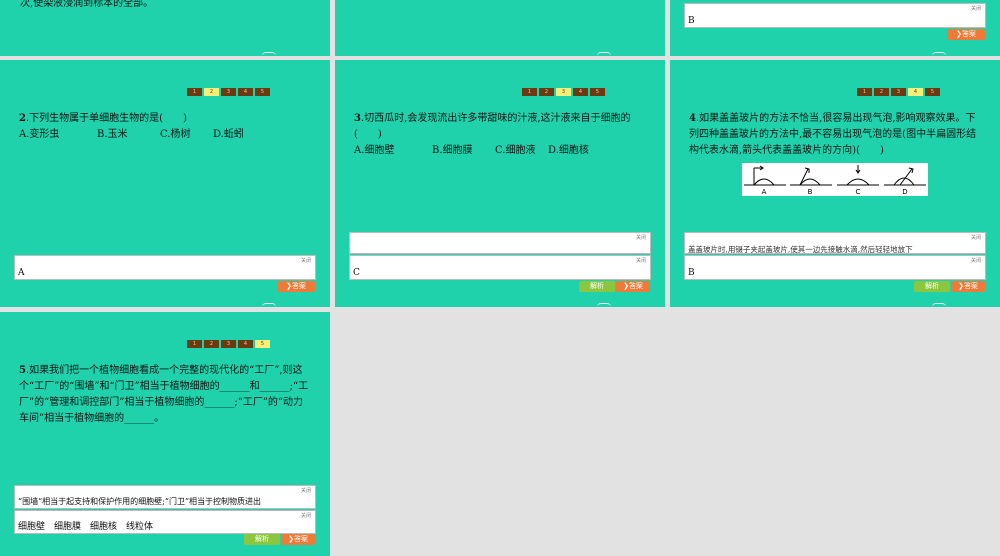  What do you see at coordinates (87, 4) in the screenshot?
I see `slide-1-text: 次,使染液浸润到标本的全部。` at bounding box center [87, 4].